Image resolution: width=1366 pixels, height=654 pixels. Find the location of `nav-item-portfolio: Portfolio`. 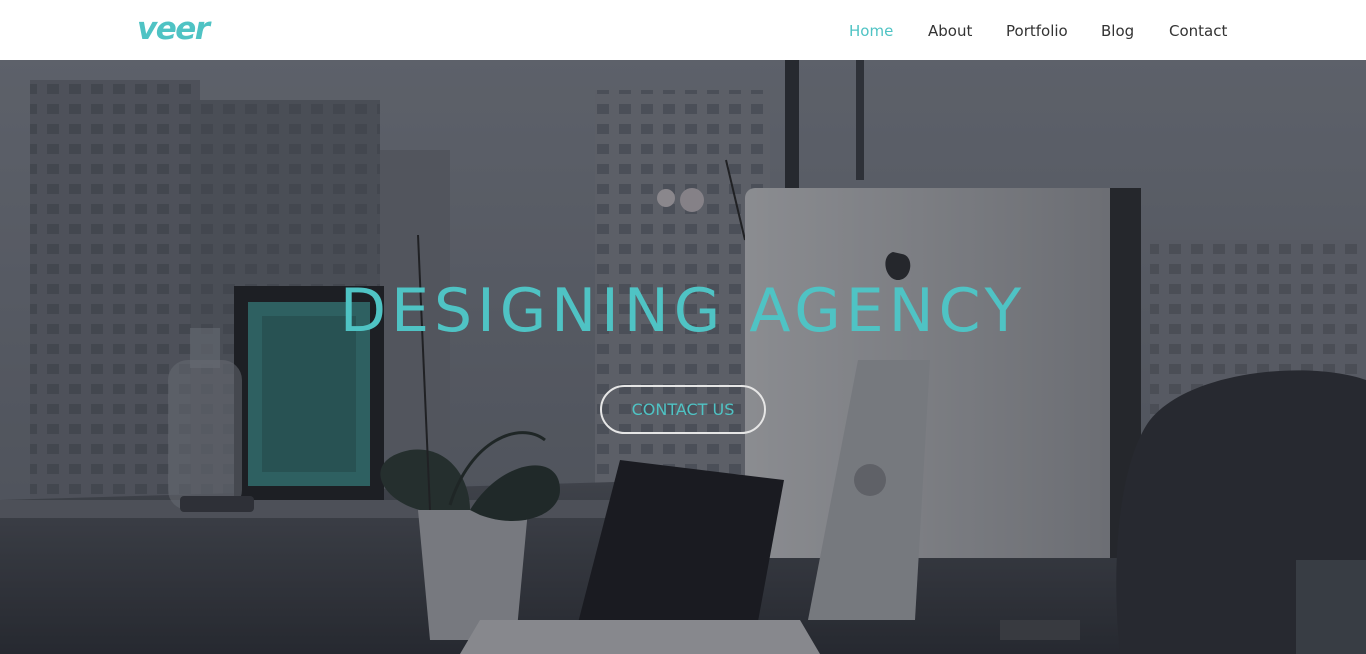

nav-item-portfolio: Portfolio is located at coordinates (1037, 31).